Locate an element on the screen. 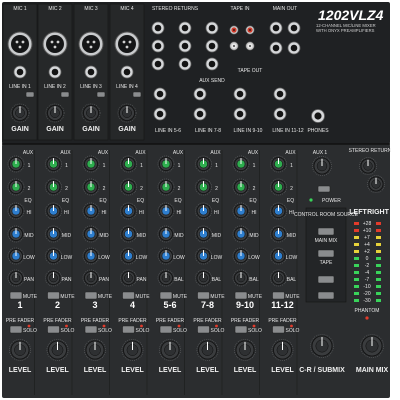  gain-label: GAIN is located at coordinates (127, 129).